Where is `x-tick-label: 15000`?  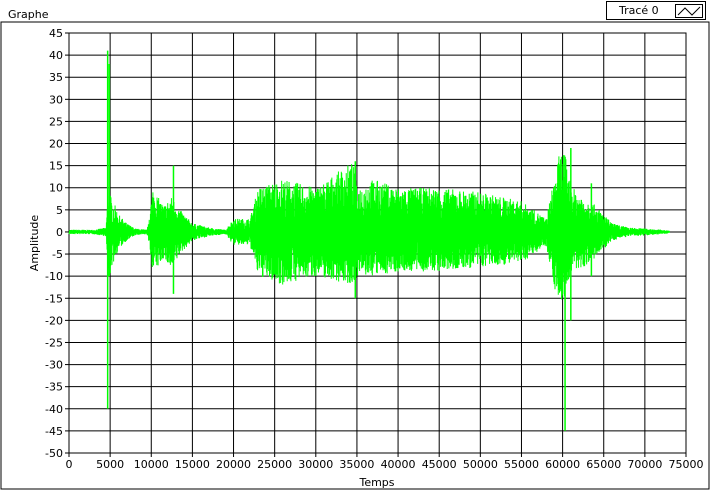
x-tick-label: 15000 is located at coordinates (192, 464).